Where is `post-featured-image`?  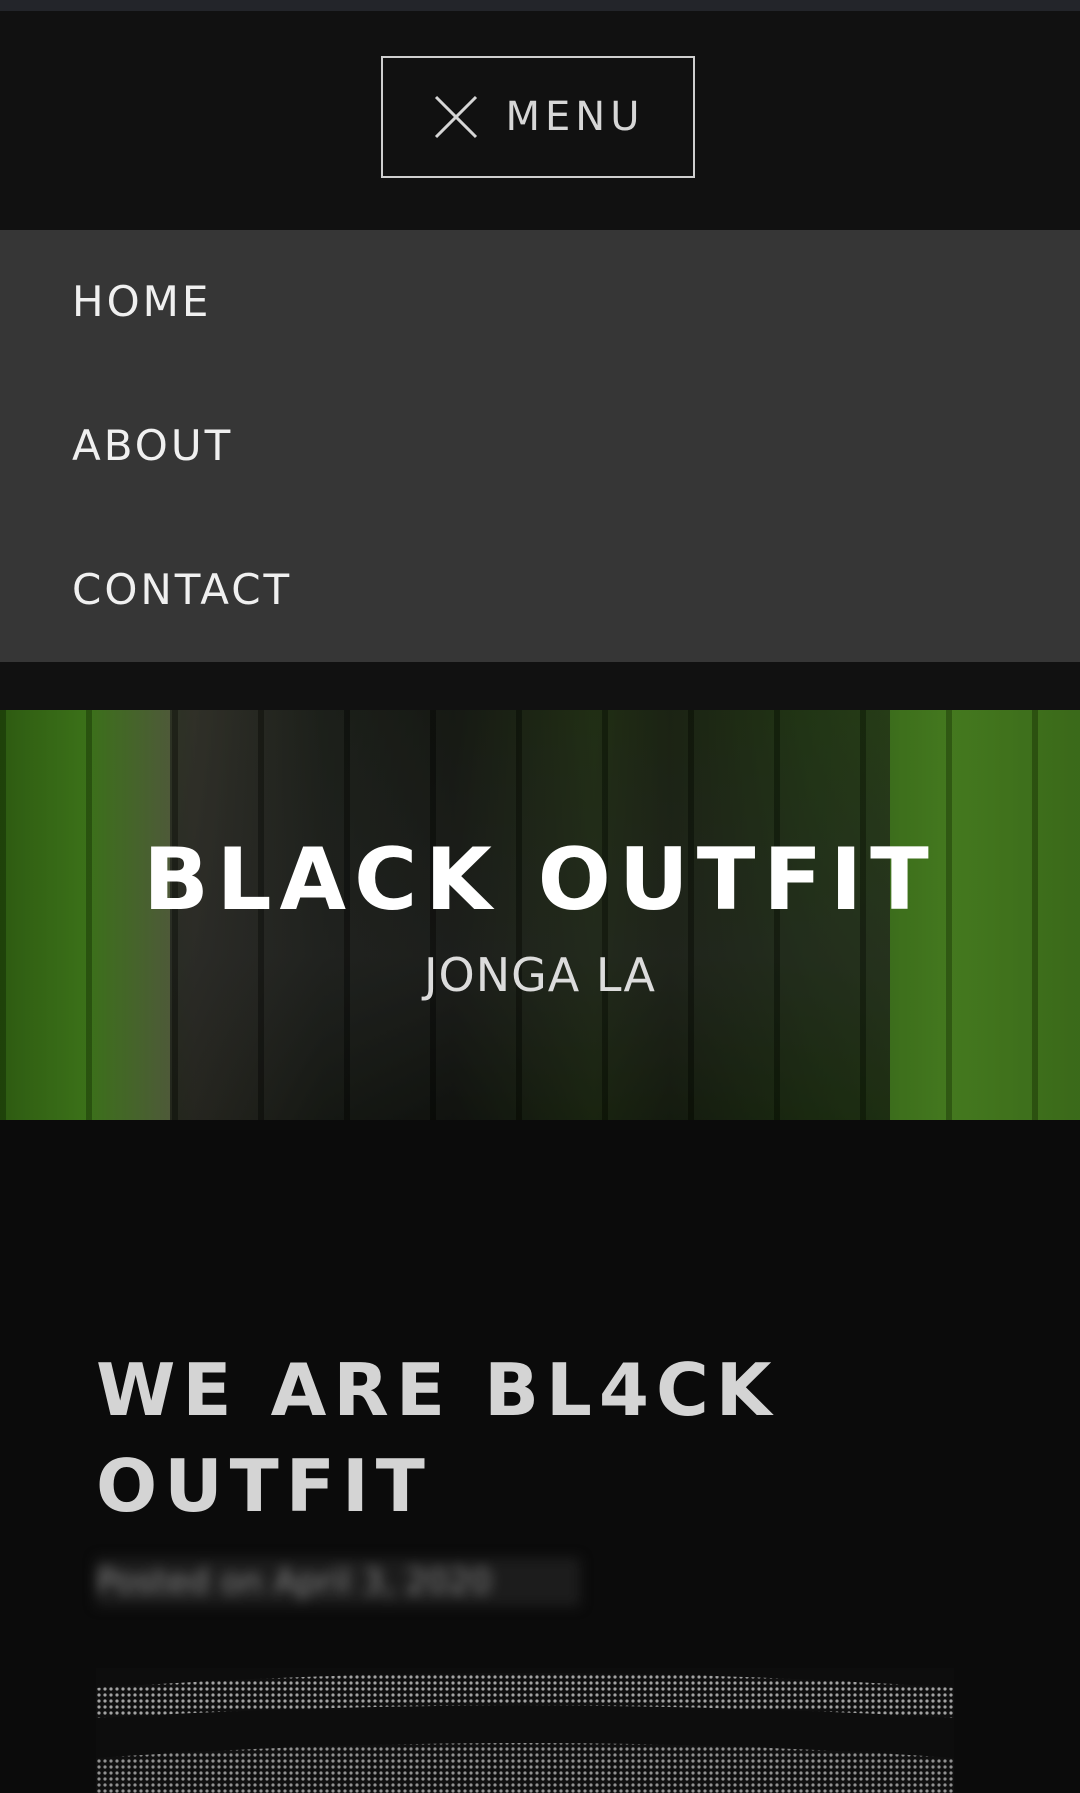
post-featured-image is located at coordinates (525, 1730).